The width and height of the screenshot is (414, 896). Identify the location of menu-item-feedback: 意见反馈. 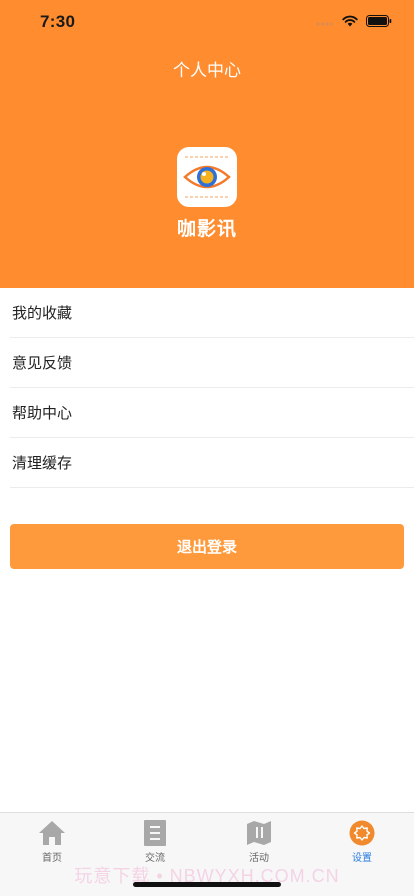
(212, 363).